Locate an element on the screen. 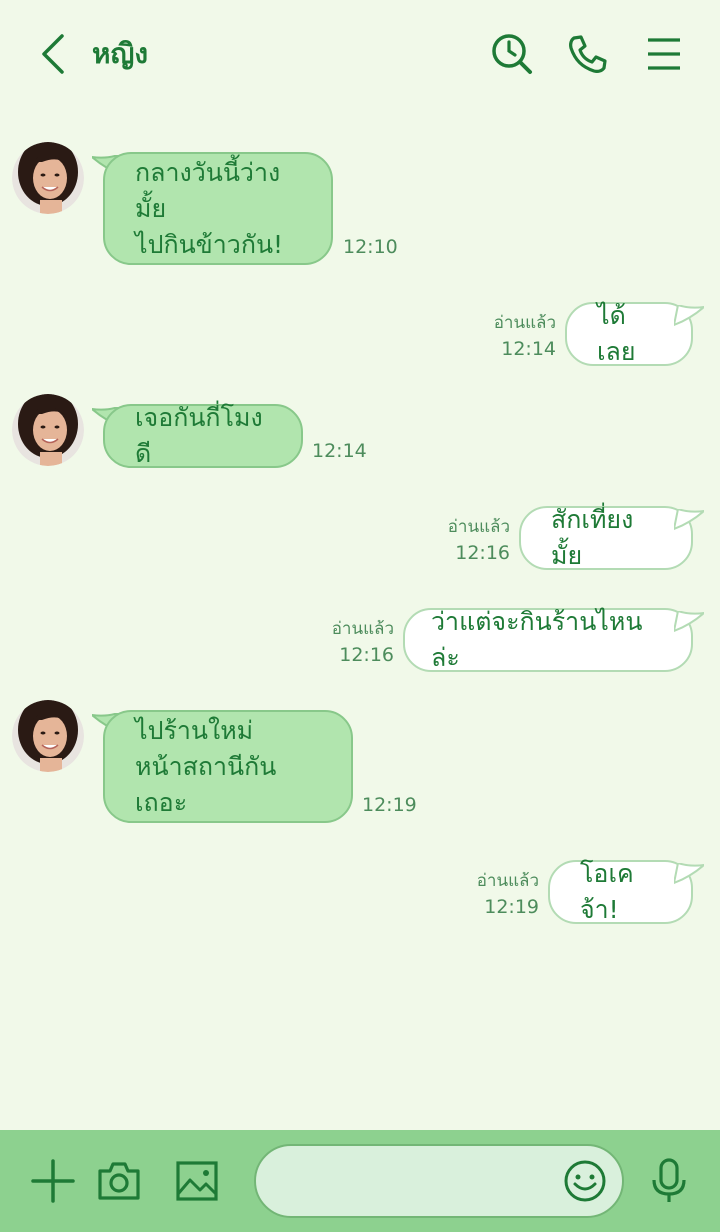  chat-header: หญิง is located at coordinates (360, 54).